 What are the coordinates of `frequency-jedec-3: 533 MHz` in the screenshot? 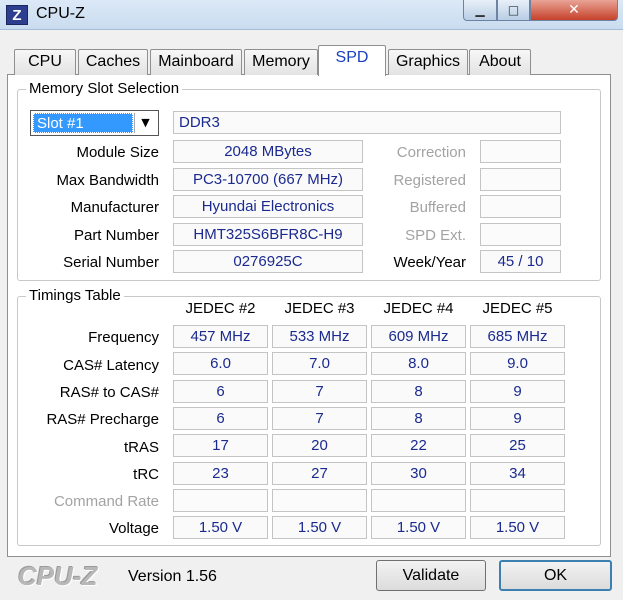 It's located at (319, 336).